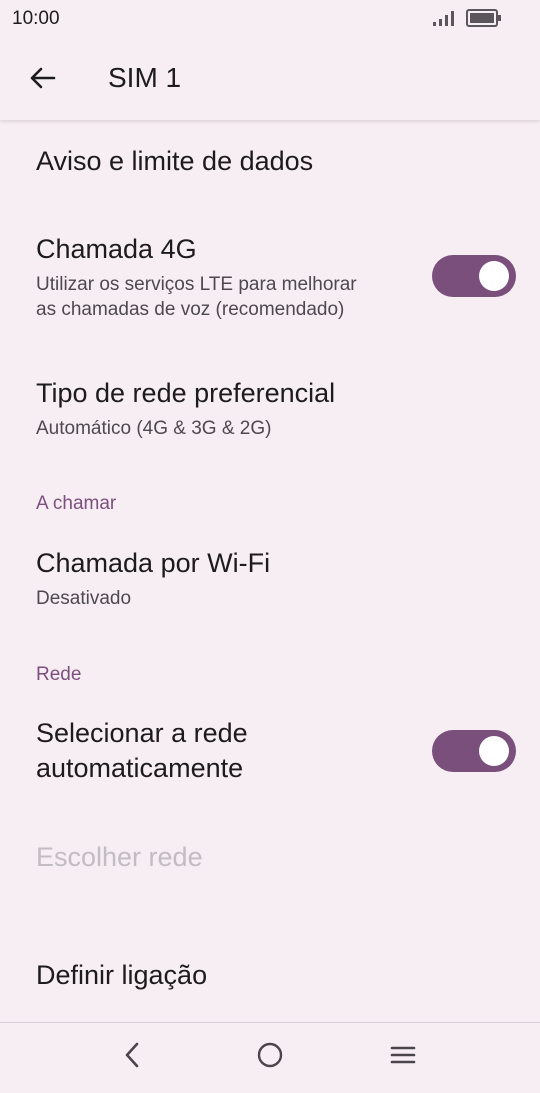  I want to click on auto-select-title-line1: Selecionar a rede, so click(142, 733).